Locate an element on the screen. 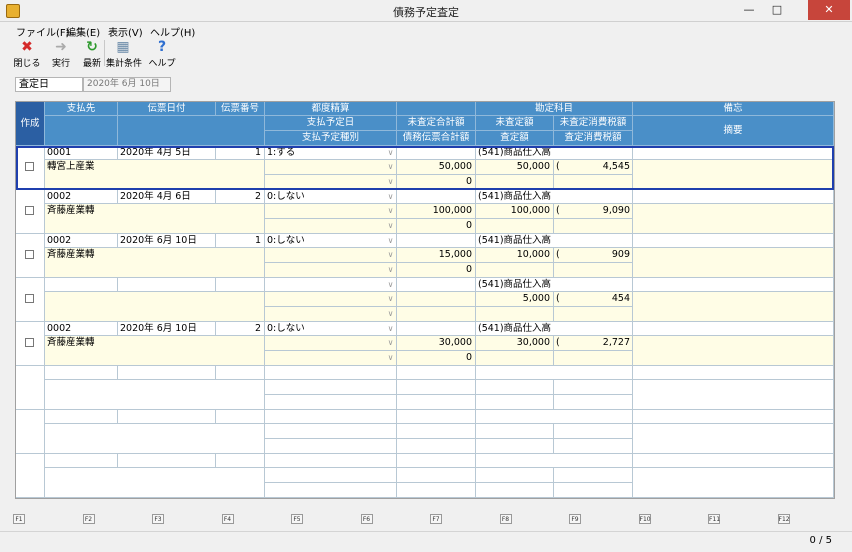 This screenshot has height=552, width=852. function-key-f3: F3 is located at coordinates (158, 519).